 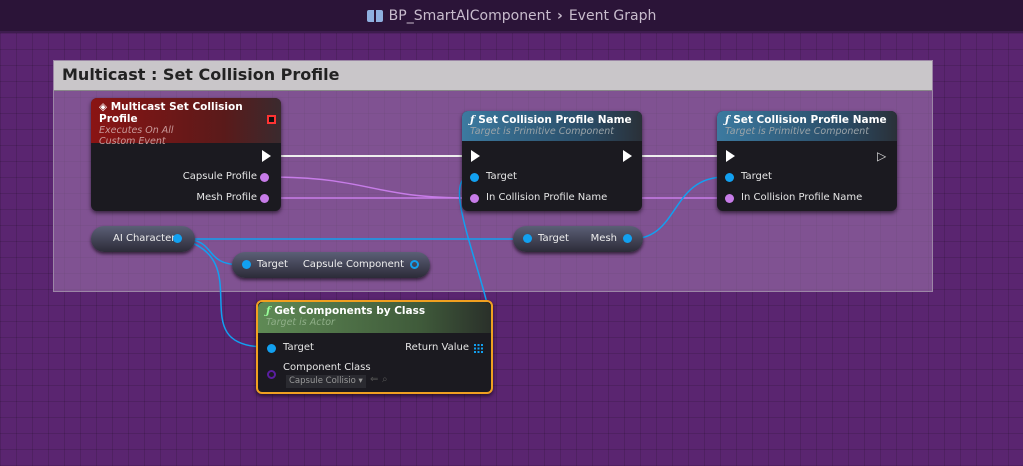 I want to click on dropdown-value: Capsule Collisio, so click(x=322, y=381).